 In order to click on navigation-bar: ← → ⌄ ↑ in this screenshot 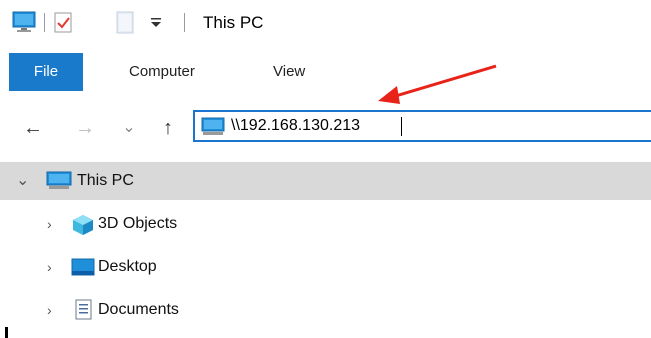, I will do `click(325, 128)`.